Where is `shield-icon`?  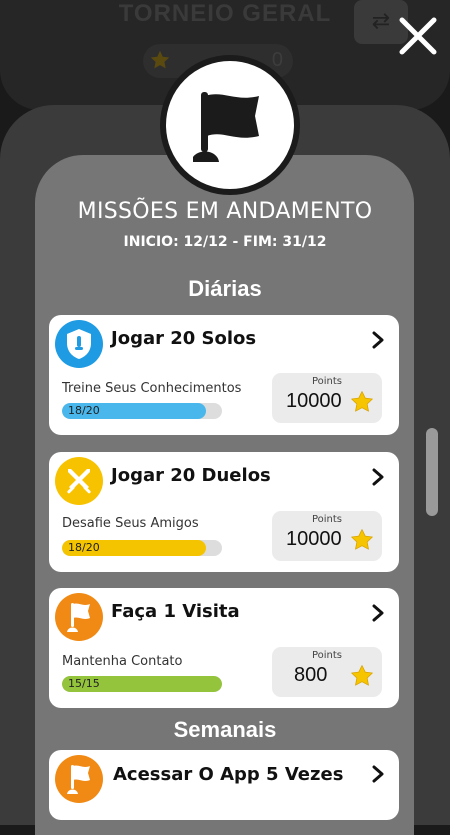 shield-icon is located at coordinates (79, 344).